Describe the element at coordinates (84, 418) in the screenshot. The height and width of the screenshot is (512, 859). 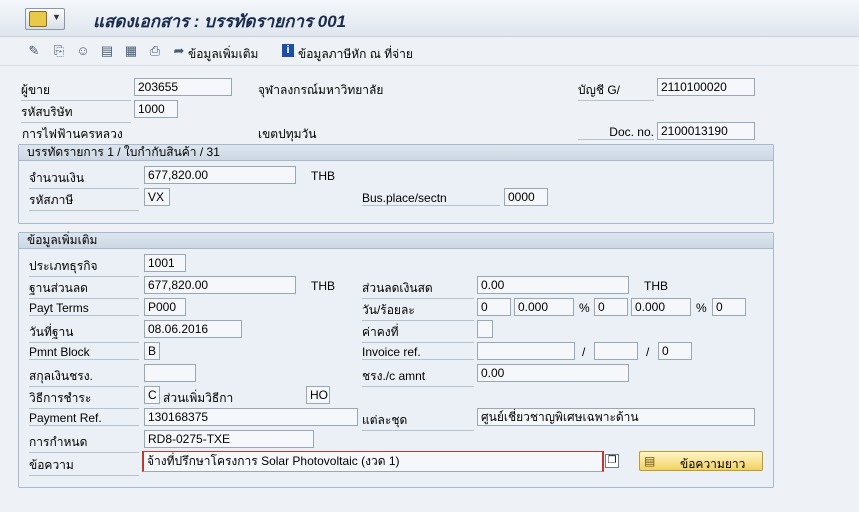
I see `payment-ref-label: Payment Ref.` at that location.